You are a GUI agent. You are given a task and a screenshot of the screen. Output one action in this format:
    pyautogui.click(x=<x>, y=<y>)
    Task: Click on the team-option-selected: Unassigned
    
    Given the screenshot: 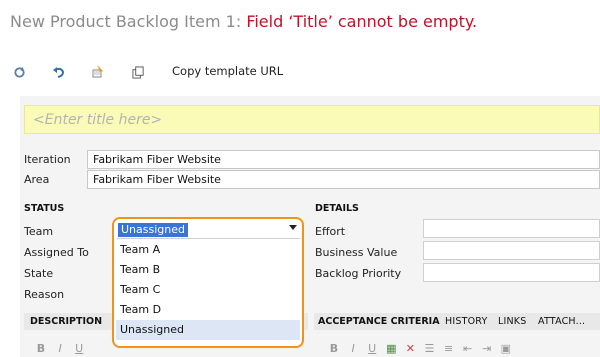 What is the action you would take?
    pyautogui.click(x=208, y=330)
    